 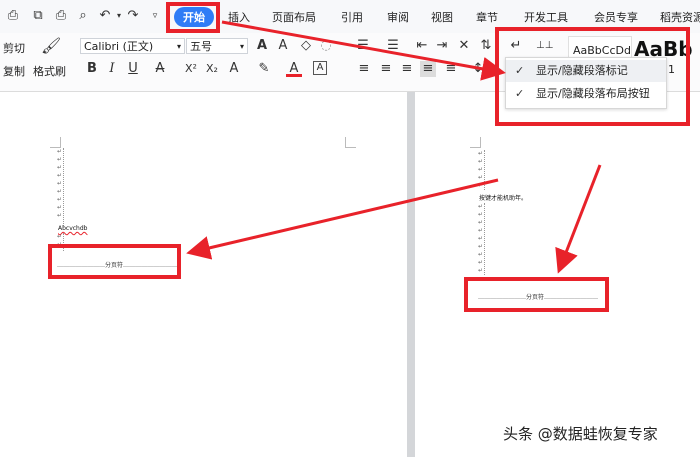 I want to click on arrow-to-dropdown, so click(x=363, y=50).